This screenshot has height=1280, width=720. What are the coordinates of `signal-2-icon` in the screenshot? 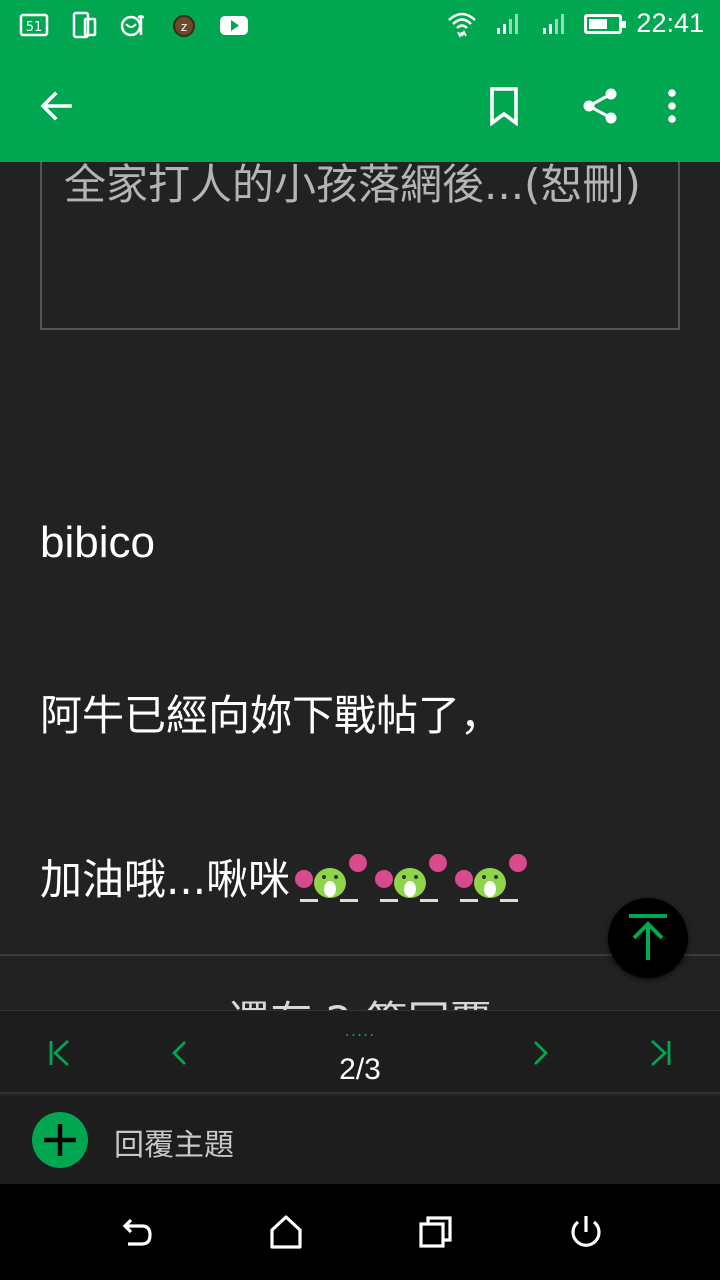 It's located at (554, 24).